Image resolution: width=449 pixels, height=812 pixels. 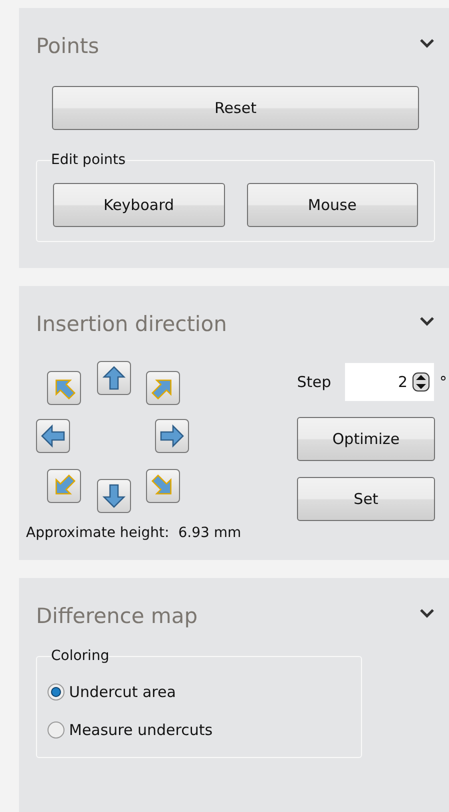 What do you see at coordinates (210, 533) in the screenshot?
I see `height-value: 6.93 mm` at bounding box center [210, 533].